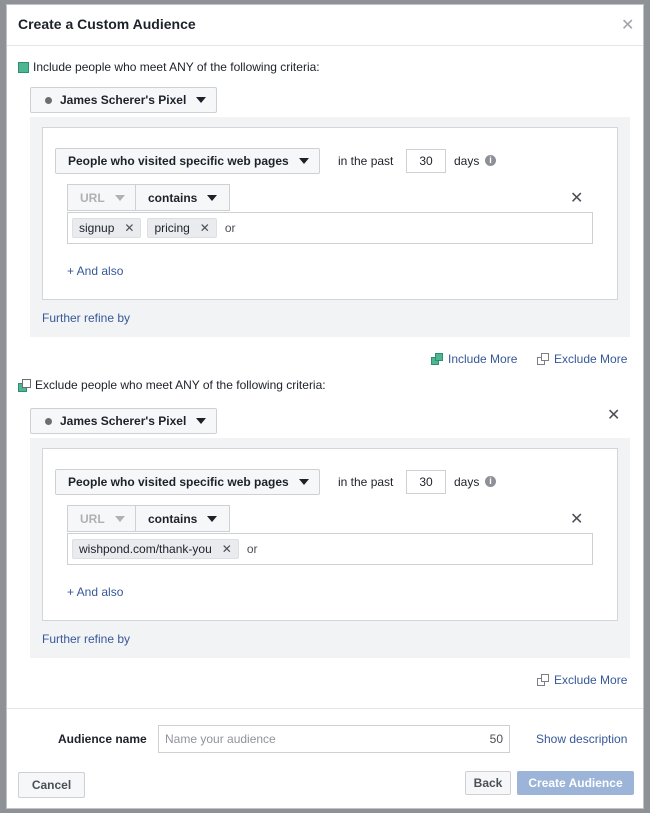 The image size is (650, 813). Describe the element at coordinates (173, 518) in the screenshot. I see `exclude-operator-label: contains` at that location.